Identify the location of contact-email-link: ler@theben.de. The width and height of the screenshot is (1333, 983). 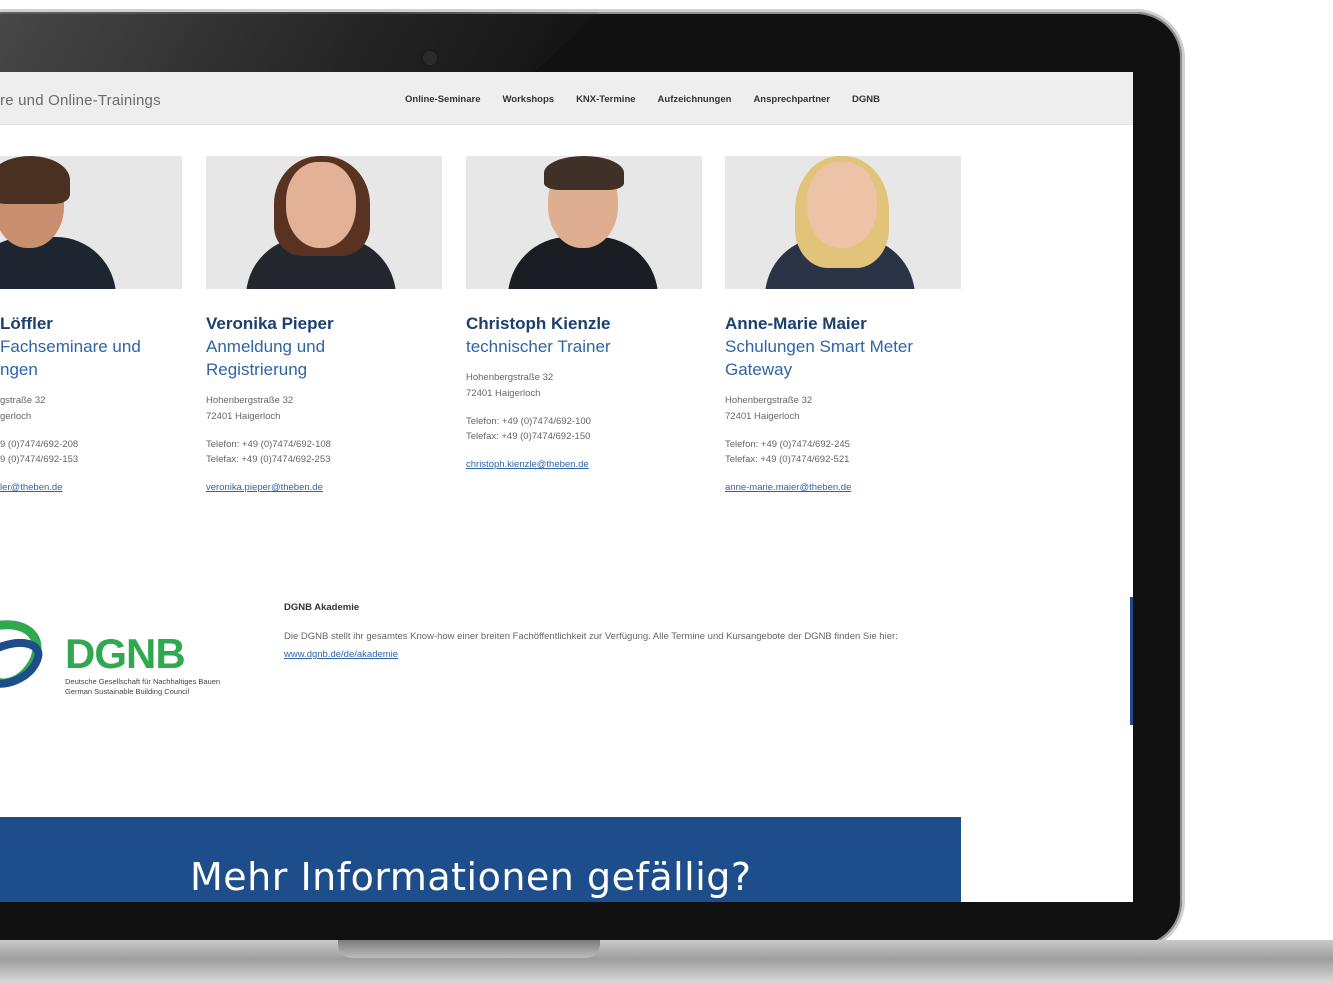
(91, 487).